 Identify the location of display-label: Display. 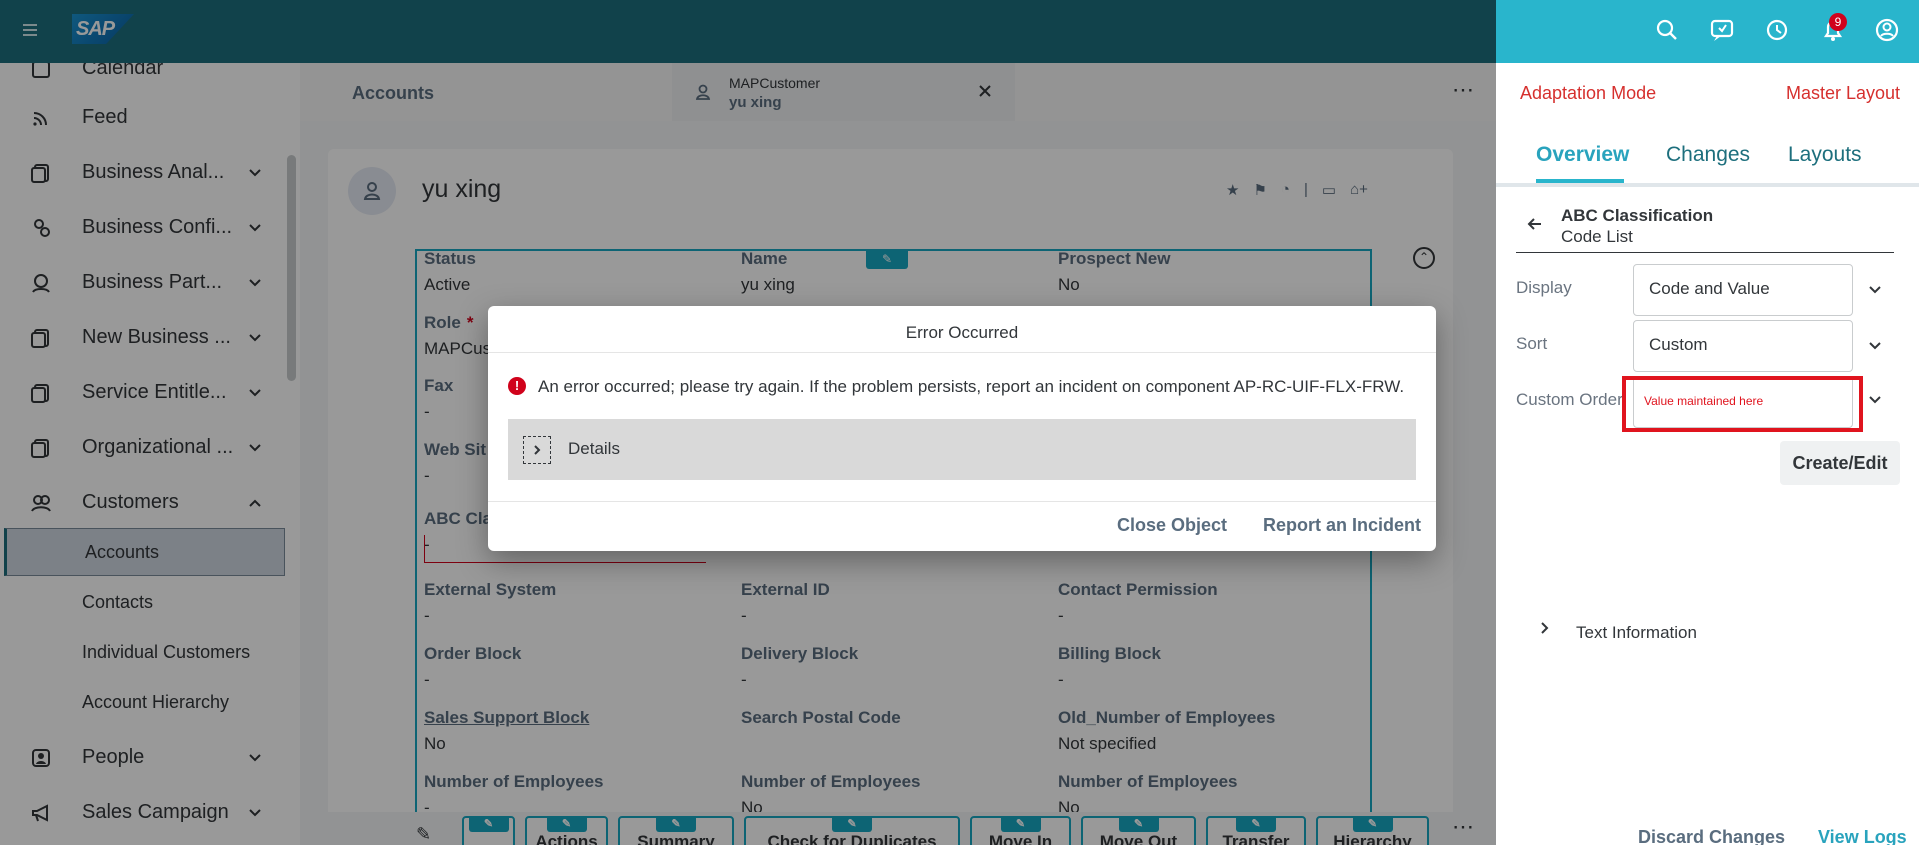
(1544, 287).